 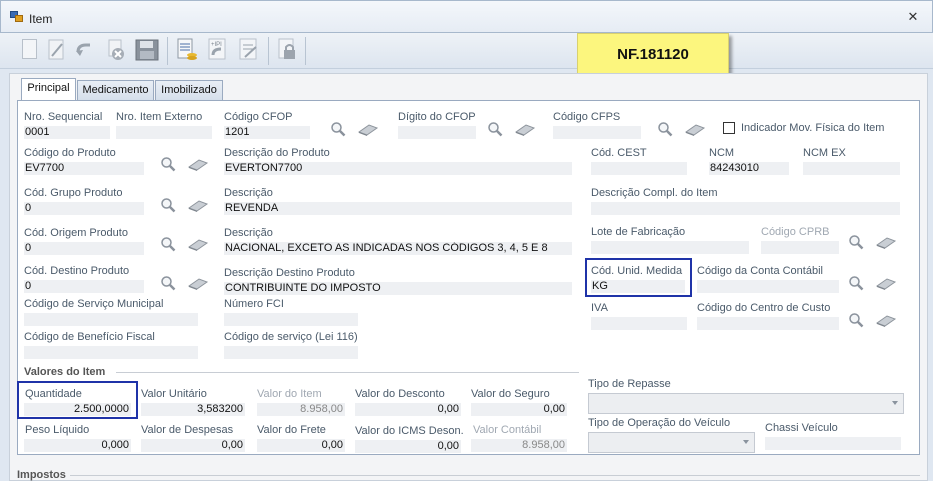 I want to click on chassi-veiculo-field, so click(x=833, y=443).